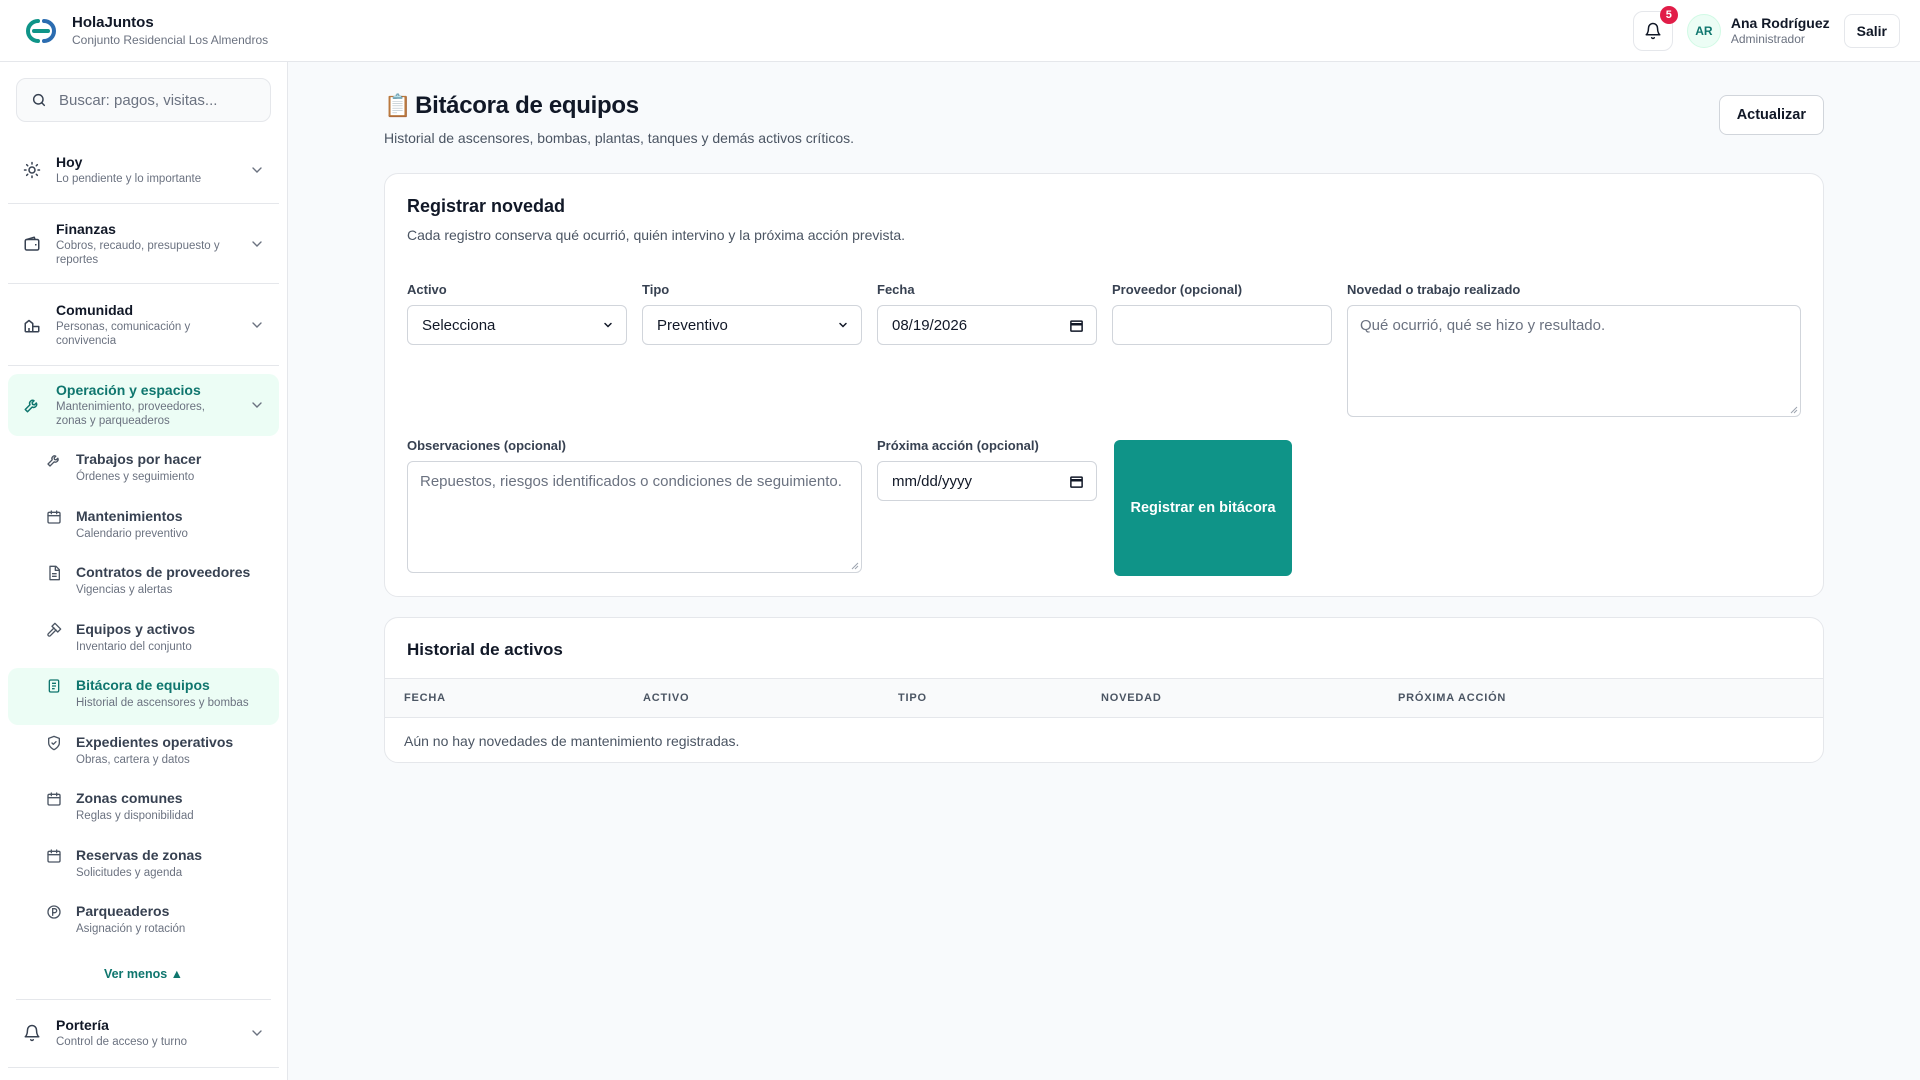  Describe the element at coordinates (459, 325) in the screenshot. I see `asset-select-value: Selecciona` at that location.